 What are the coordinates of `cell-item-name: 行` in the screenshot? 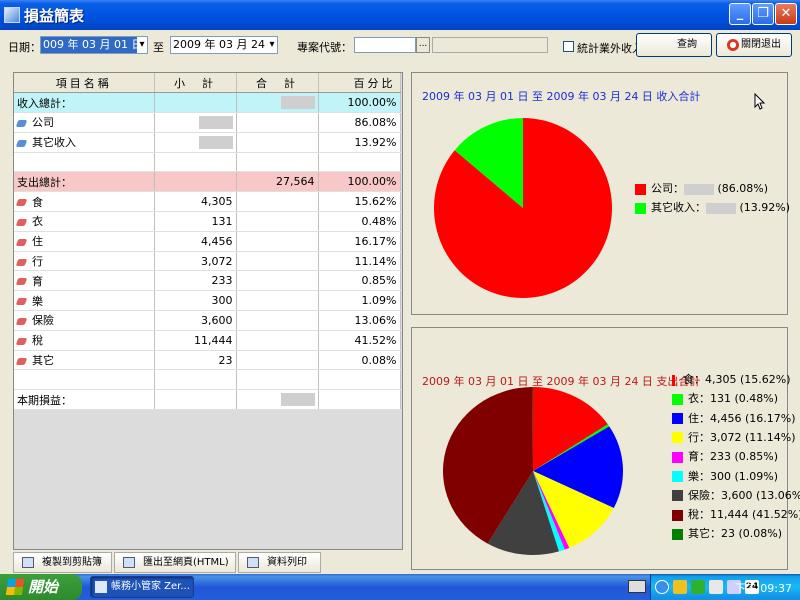 It's located at (84, 261).